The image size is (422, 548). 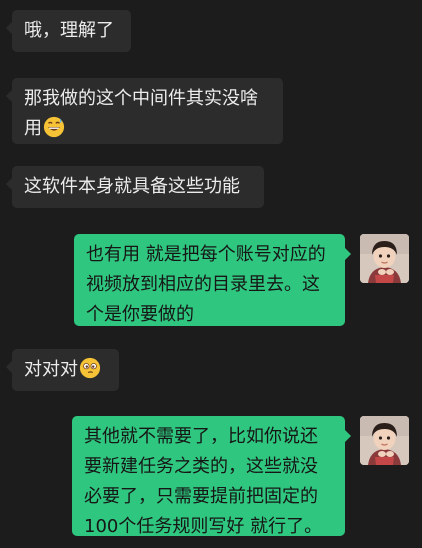 I want to click on incoming-message-bubble: 这软件本身就具备这些功能, so click(x=135, y=187).